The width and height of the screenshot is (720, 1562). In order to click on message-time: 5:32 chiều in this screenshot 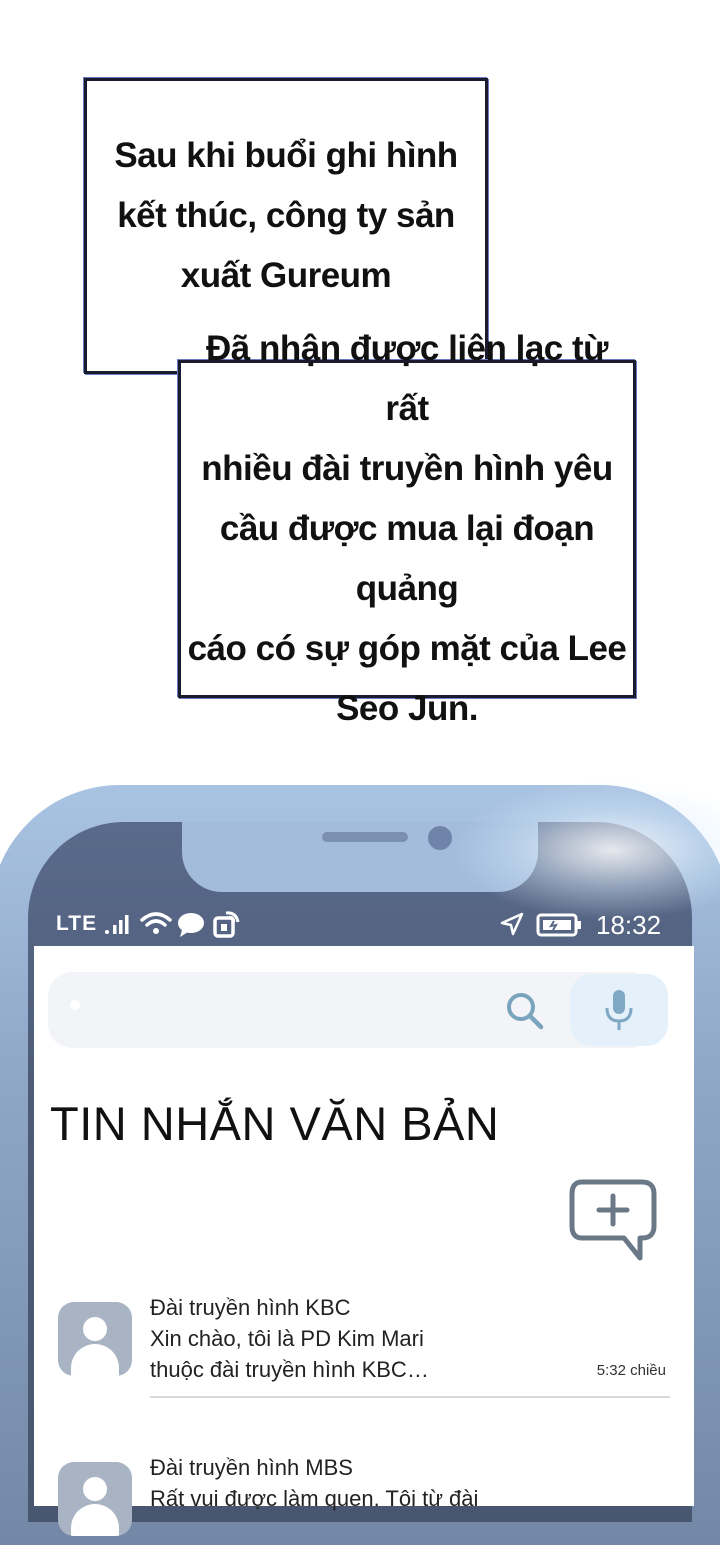, I will do `click(631, 1370)`.